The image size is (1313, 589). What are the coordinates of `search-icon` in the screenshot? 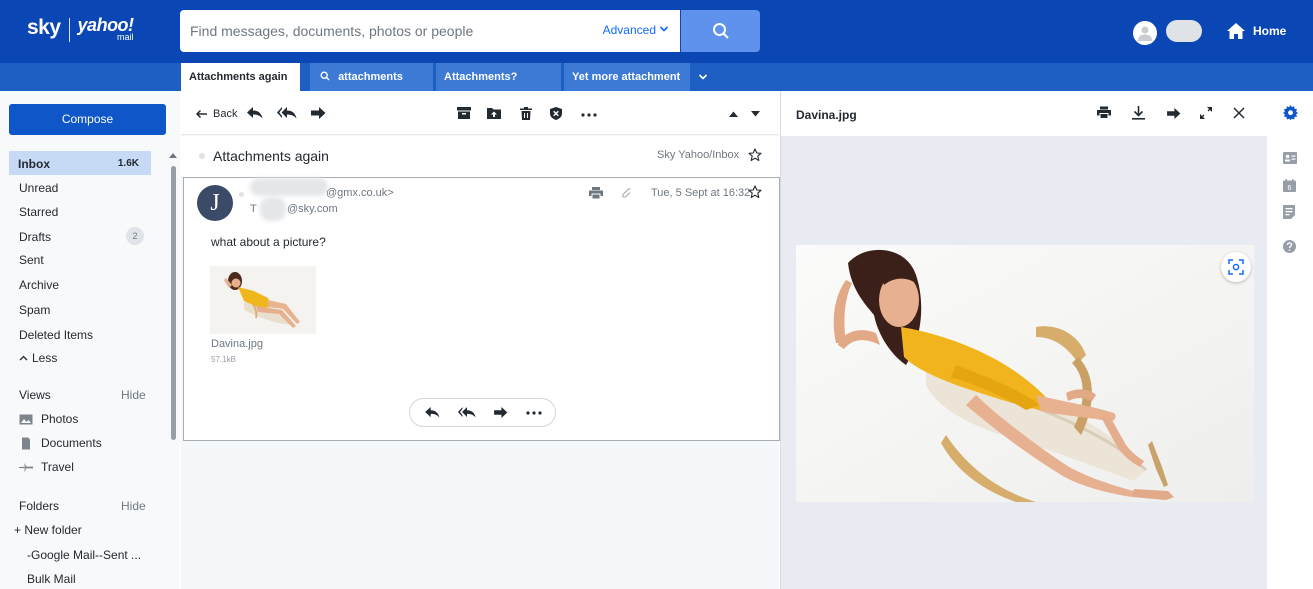 It's located at (721, 31).